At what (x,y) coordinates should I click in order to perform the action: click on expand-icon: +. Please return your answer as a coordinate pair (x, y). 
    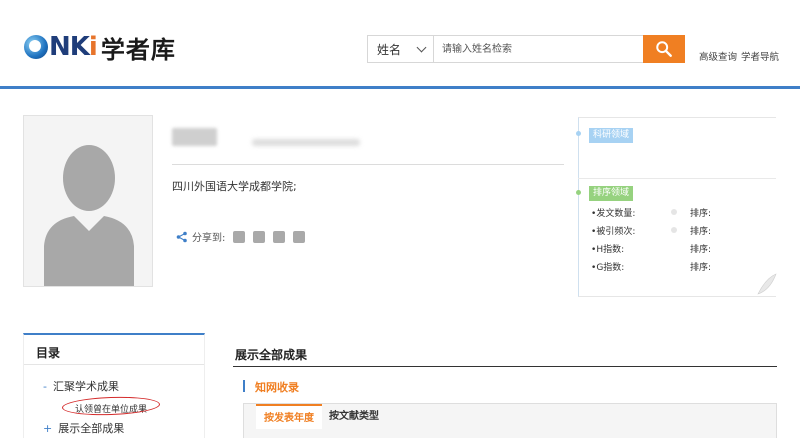
    Looking at the image, I should click on (48, 428).